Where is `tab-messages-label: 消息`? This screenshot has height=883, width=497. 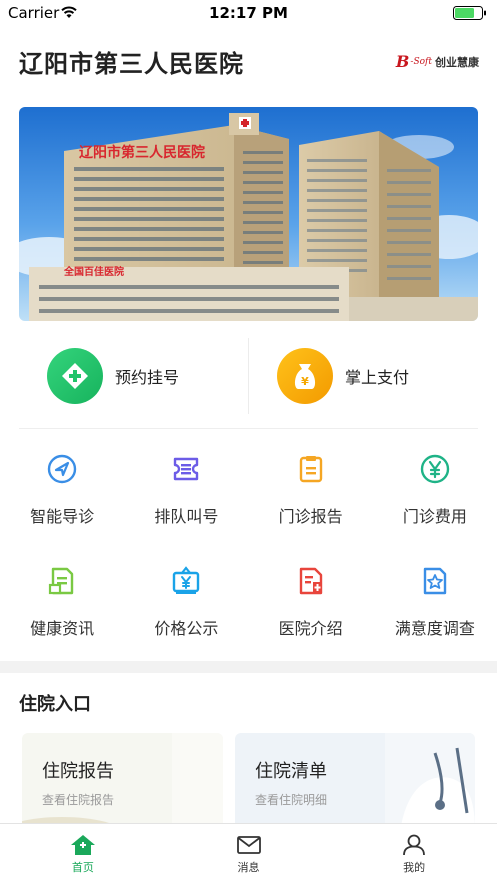 tab-messages-label: 消息 is located at coordinates (248, 867).